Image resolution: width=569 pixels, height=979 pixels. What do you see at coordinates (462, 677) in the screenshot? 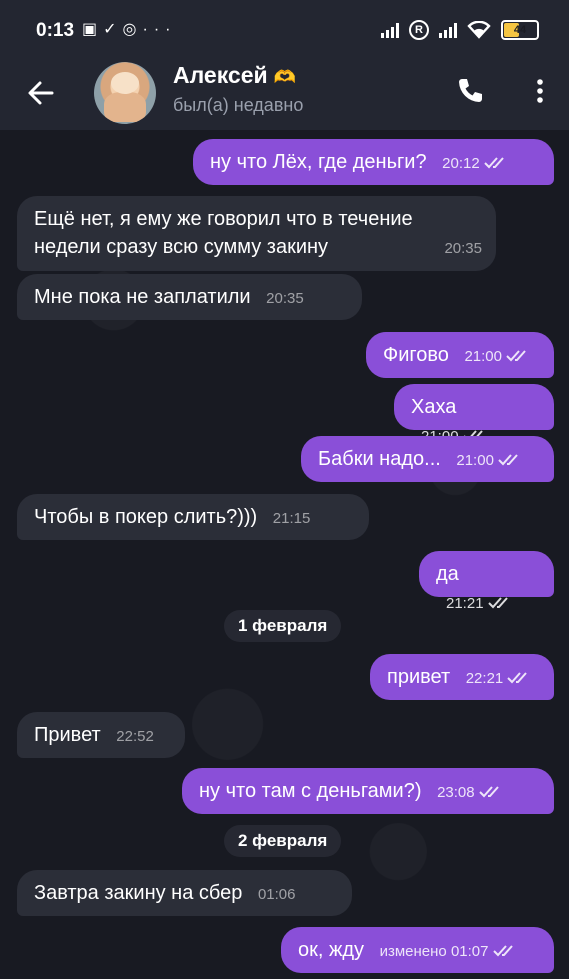
I see `message-outgoing: привет 22:21` at bounding box center [462, 677].